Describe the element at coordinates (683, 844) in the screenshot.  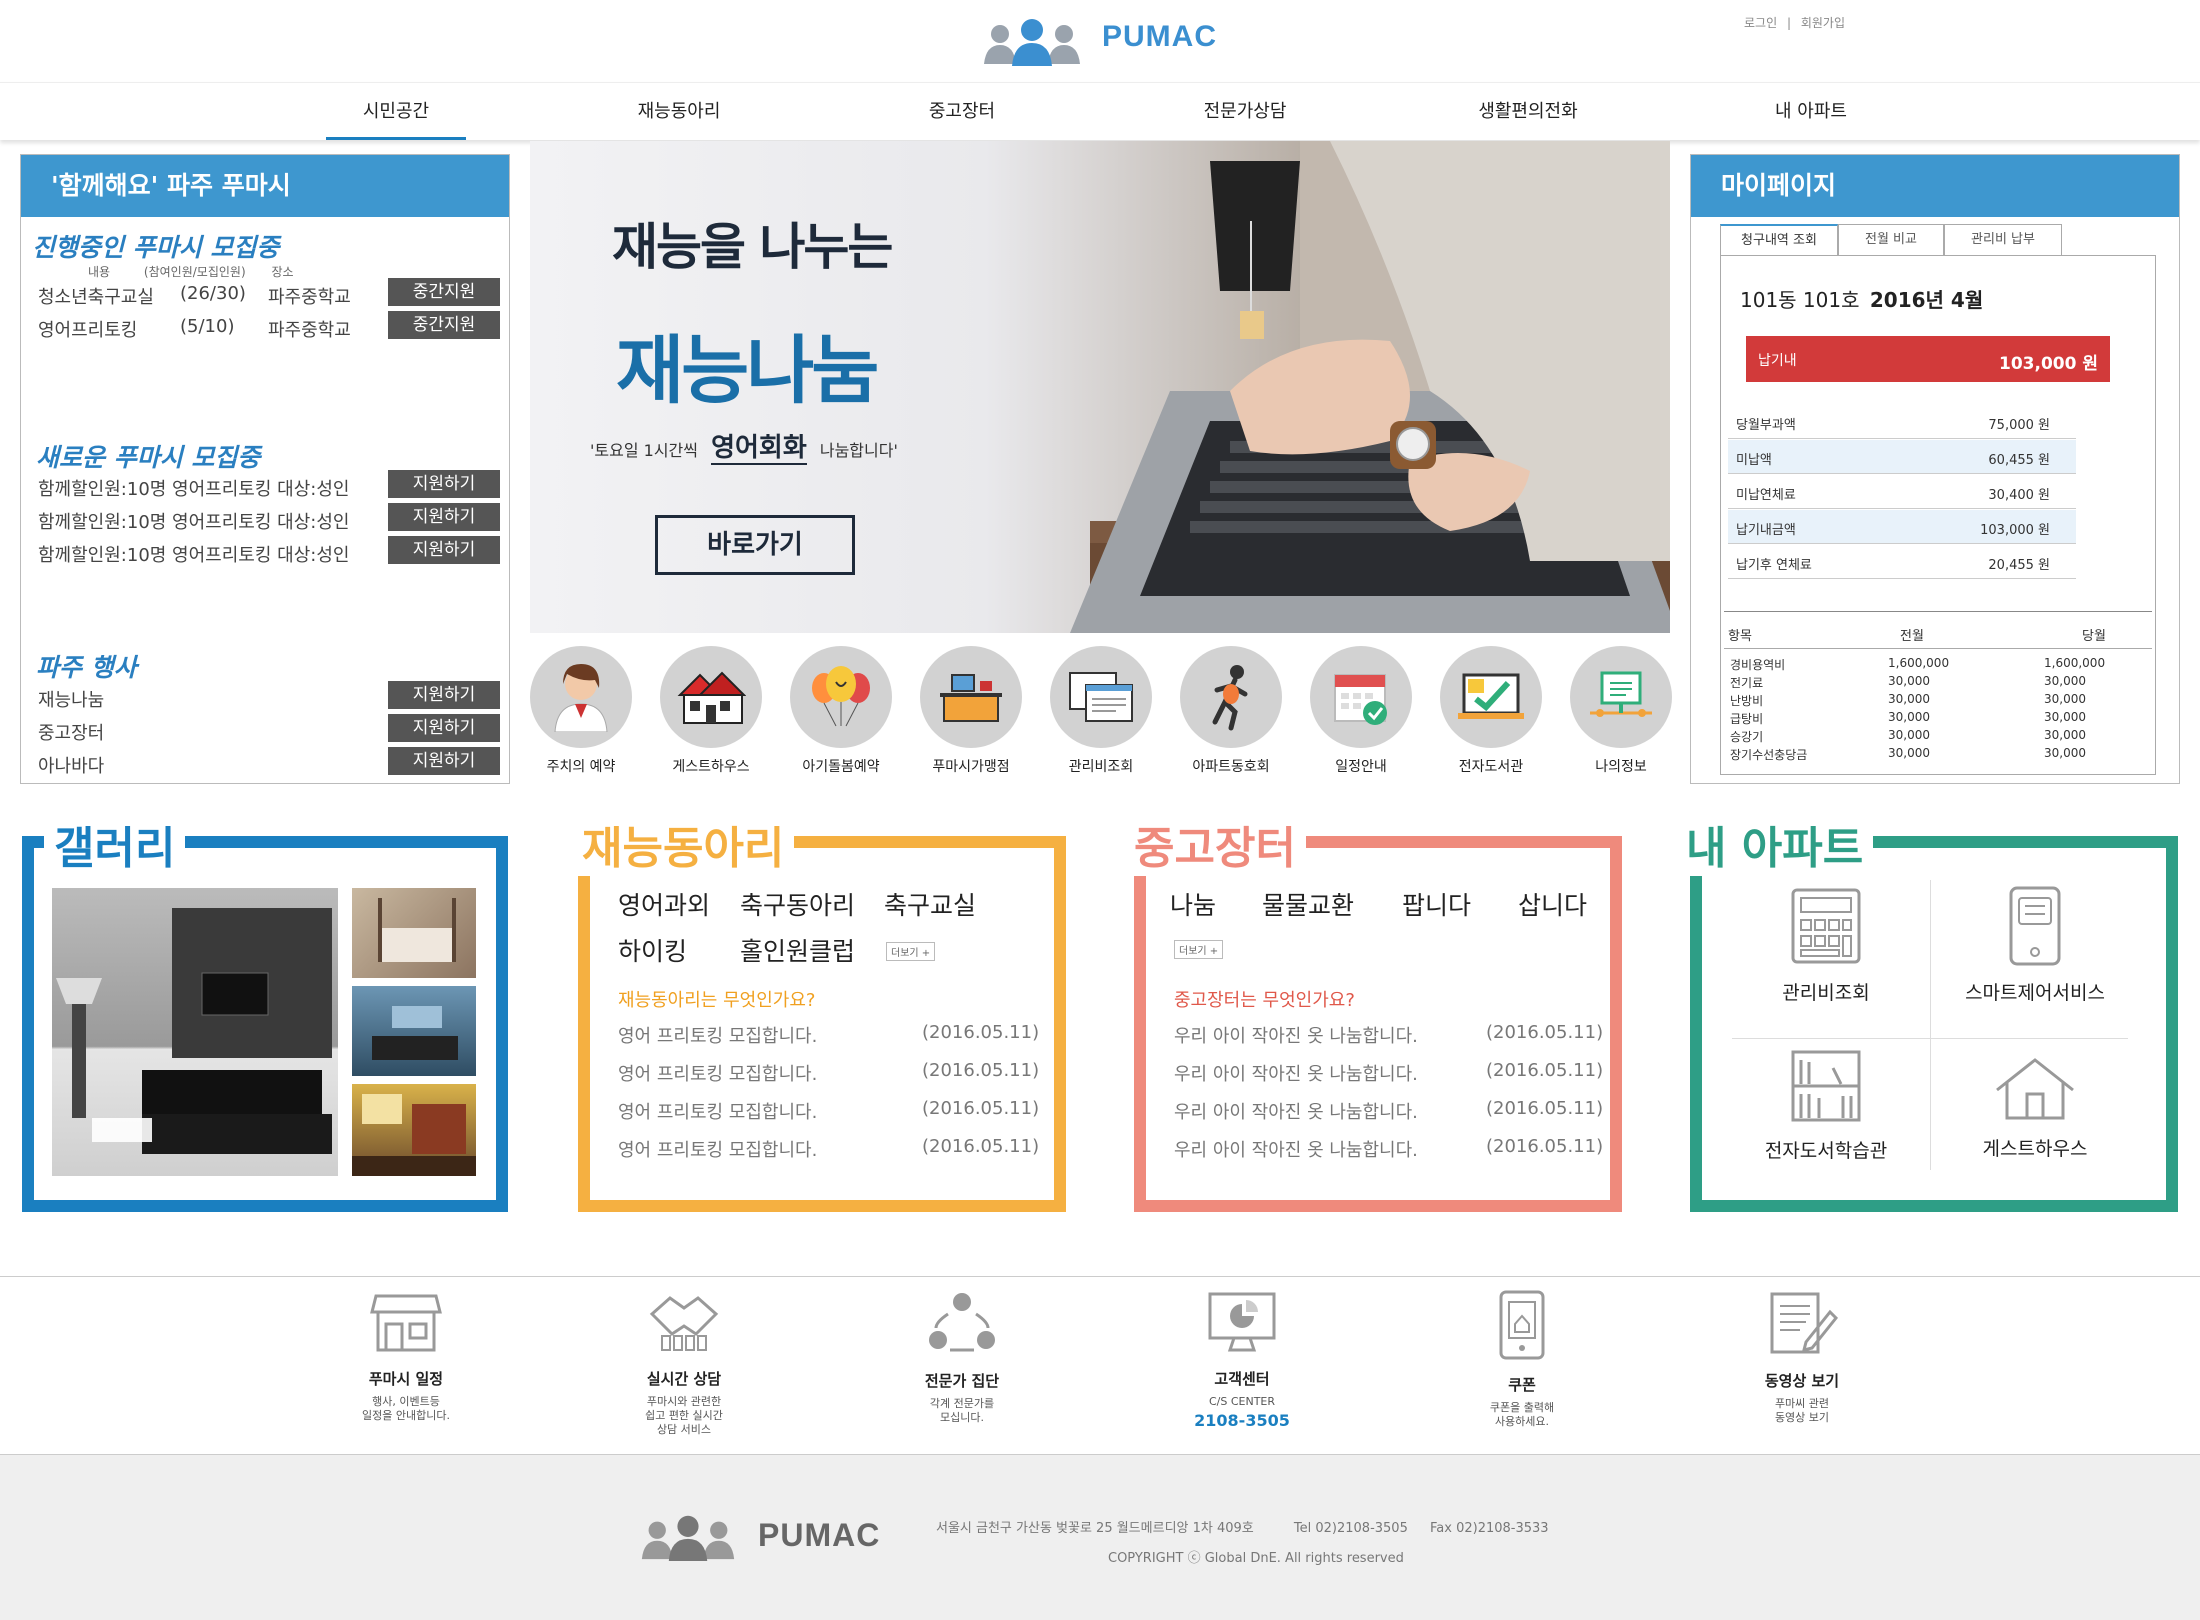
I see `club-title: 재능동아리` at that location.